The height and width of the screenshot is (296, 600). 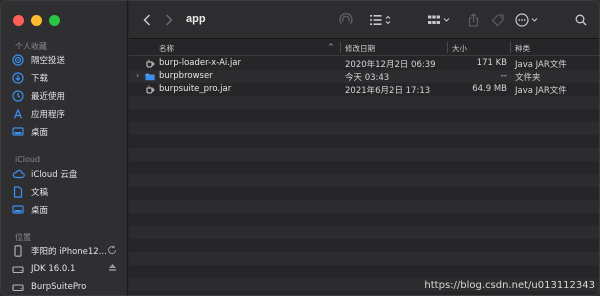 I want to click on column-kind: 种类, so click(x=522, y=48).